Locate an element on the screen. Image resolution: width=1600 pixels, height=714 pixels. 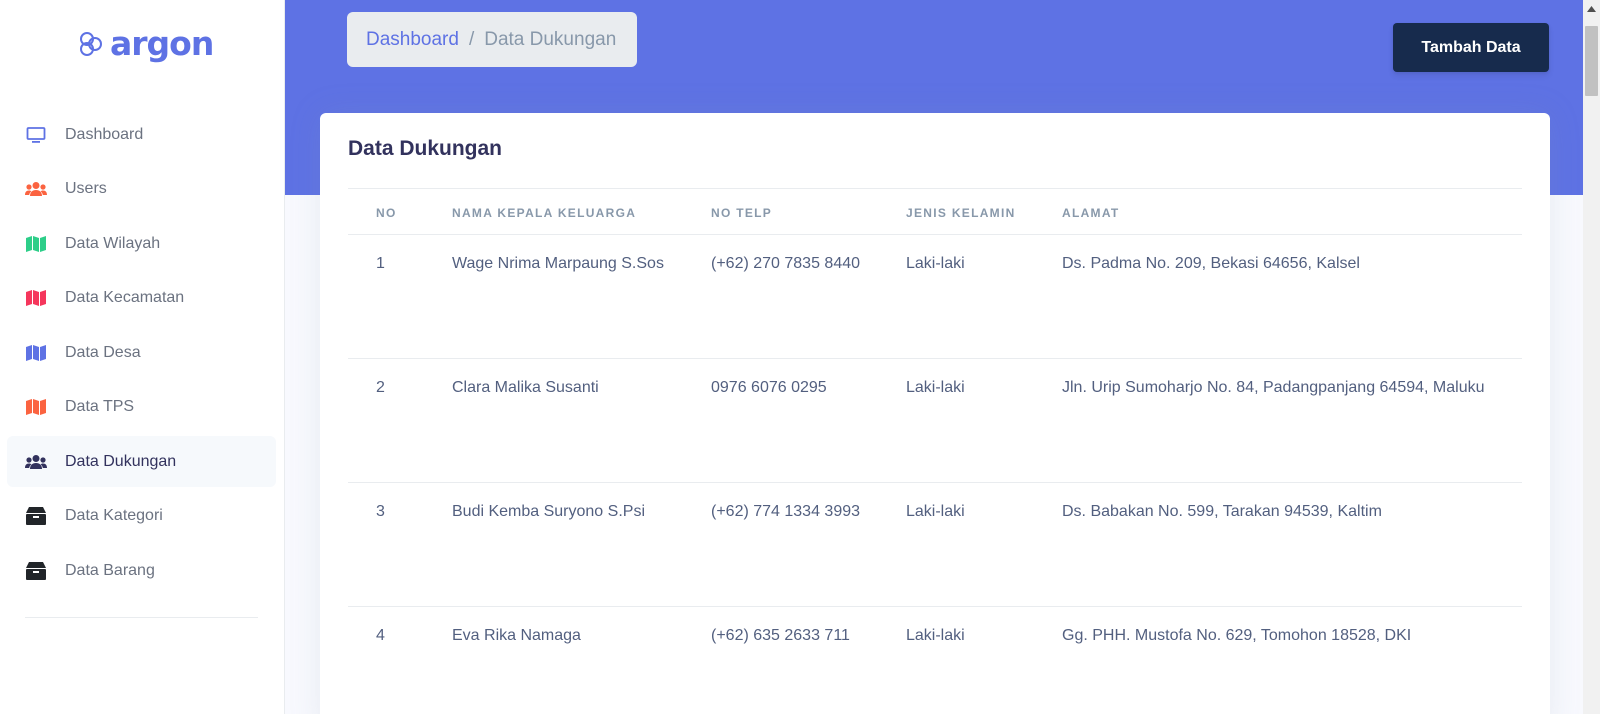
sidebar-item-label: Data Dukungan is located at coordinates (121, 461).